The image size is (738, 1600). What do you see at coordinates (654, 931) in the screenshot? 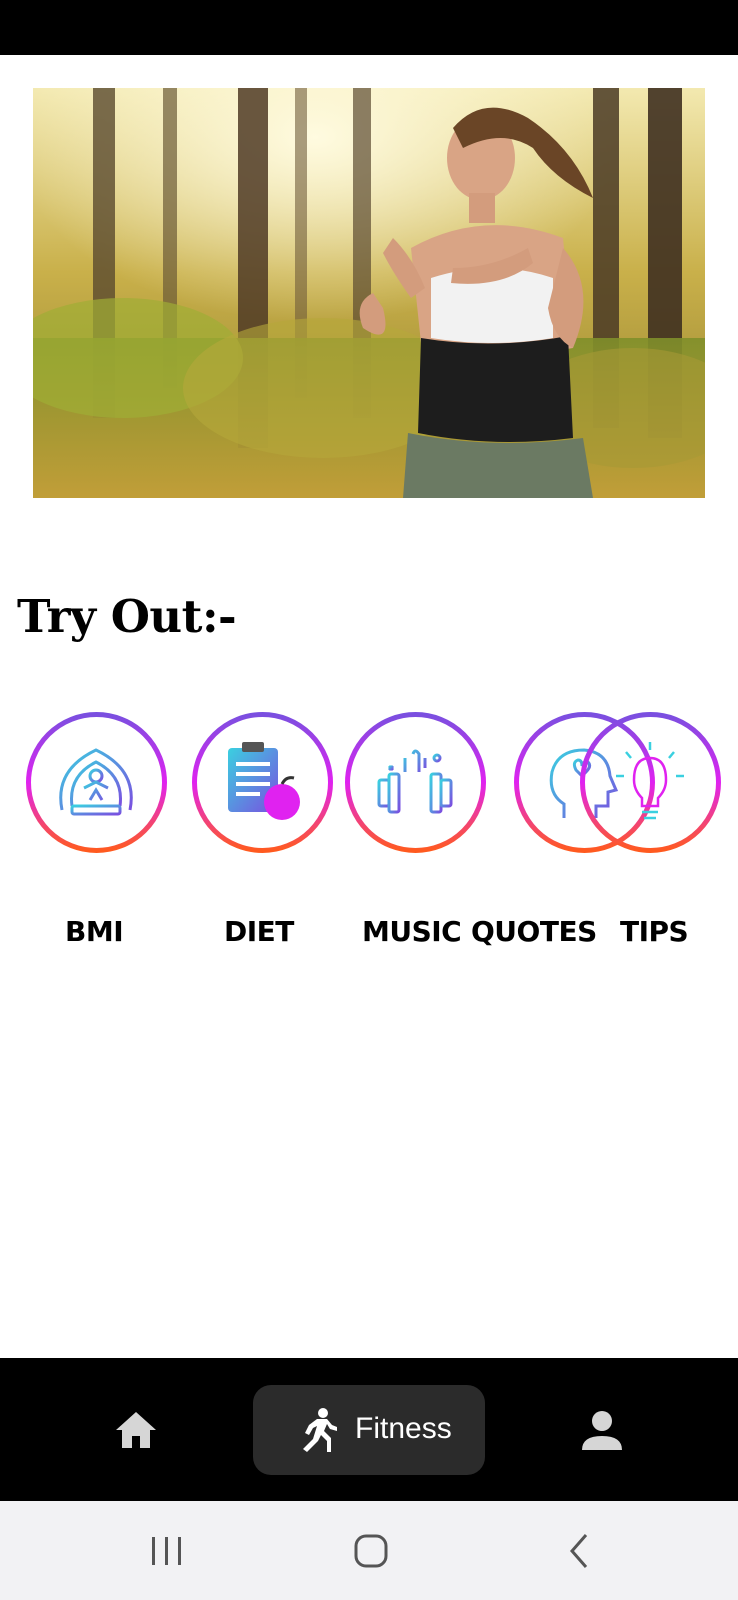
I see `tips-label: TIPS` at bounding box center [654, 931].